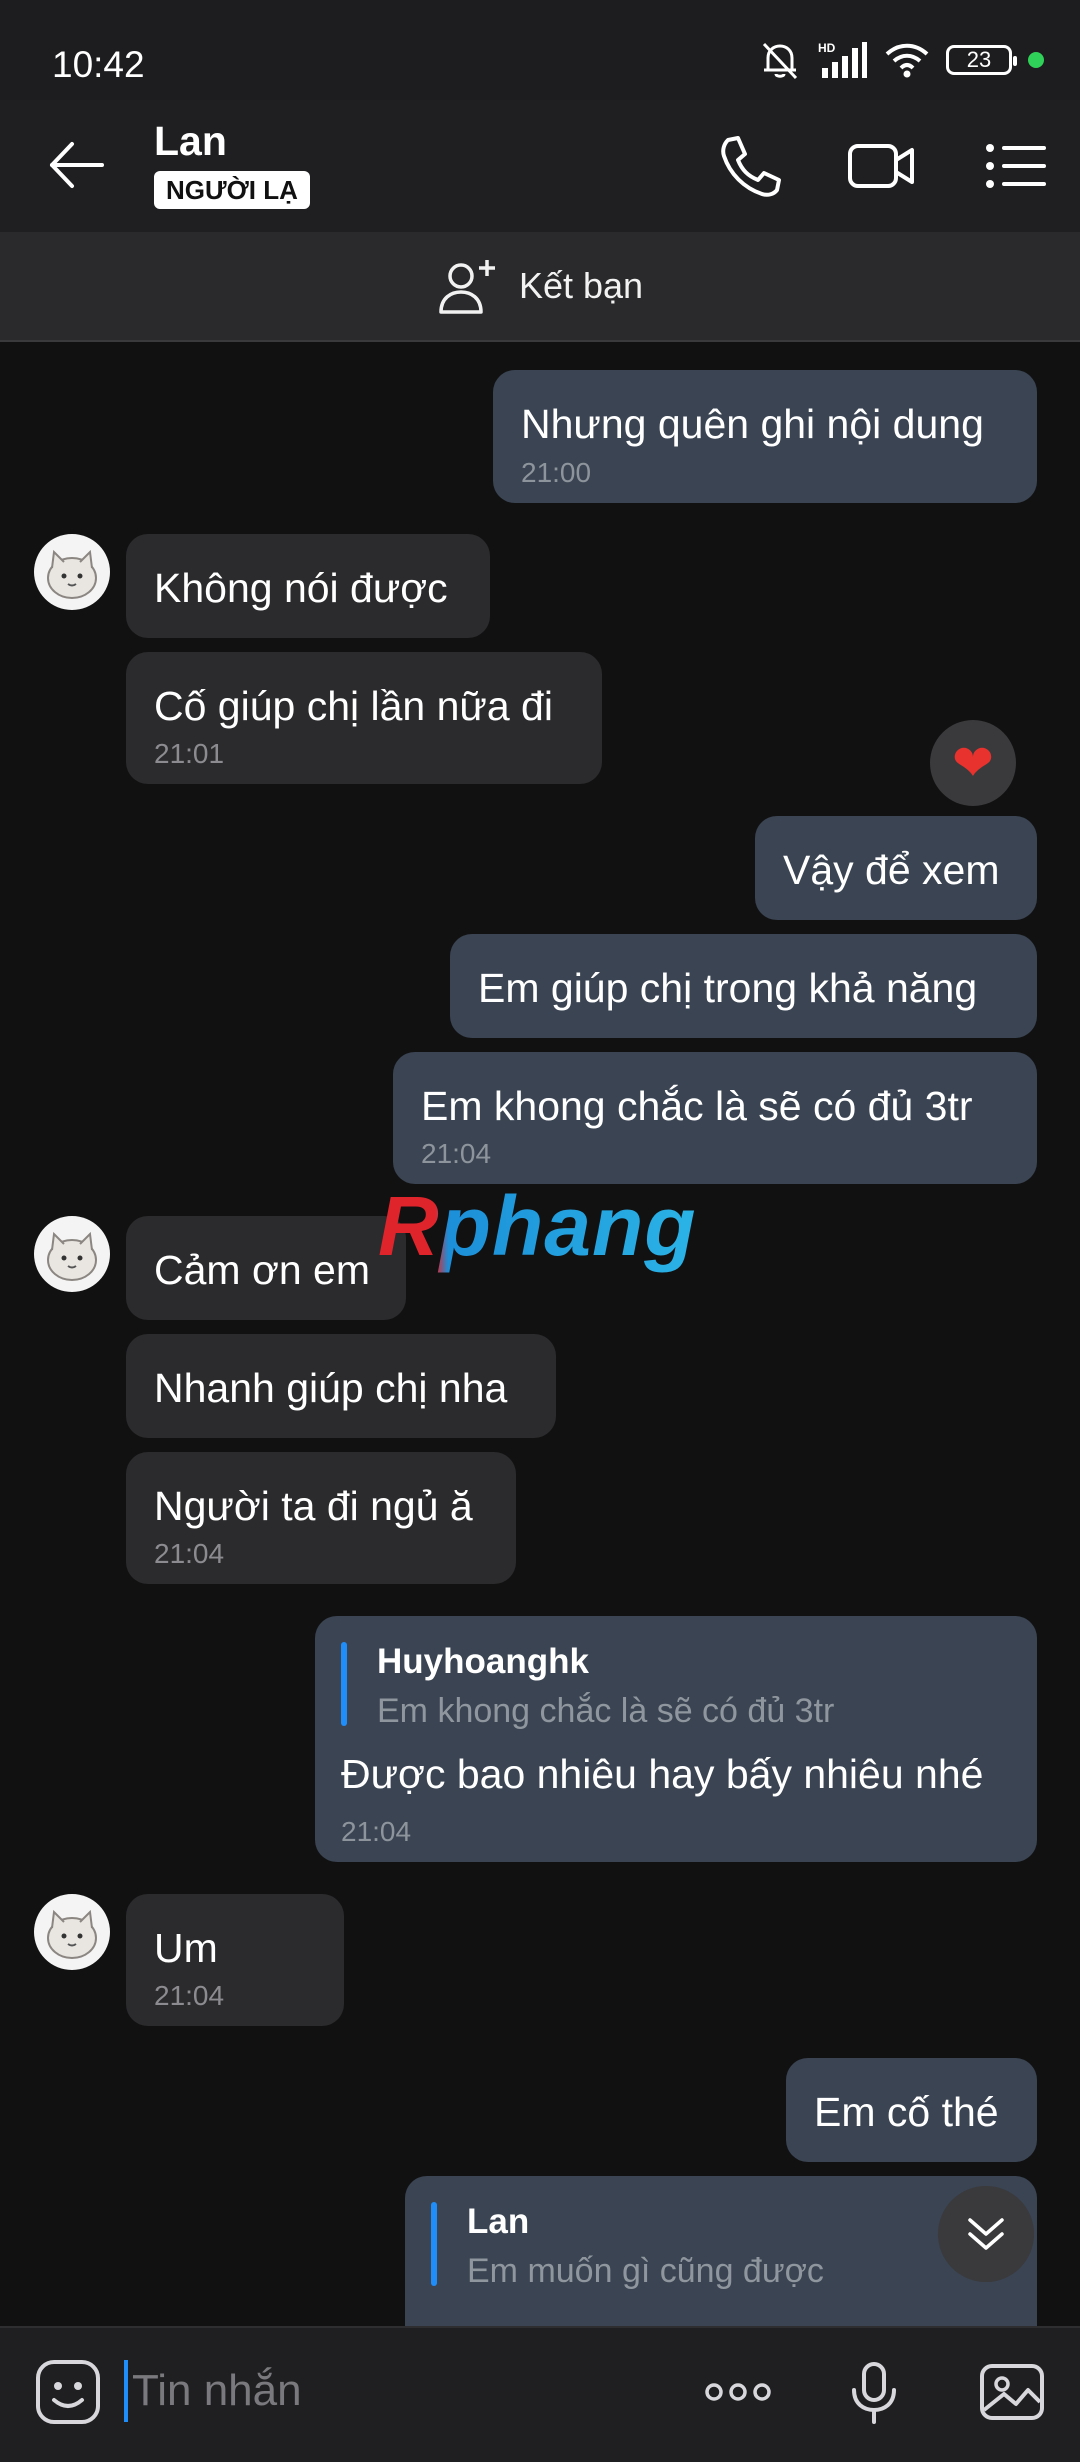 The image size is (1080, 2462). I want to click on battery-icon: 23, so click(981, 60).